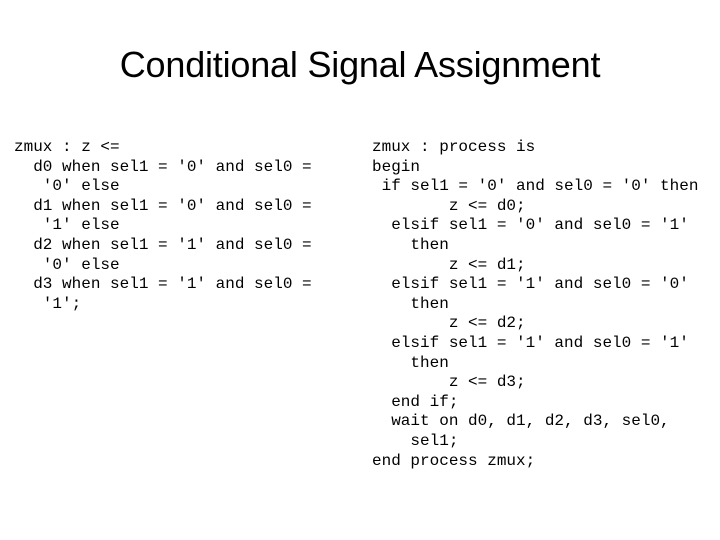  What do you see at coordinates (530, 225) in the screenshot?
I see `equivalent-process-code-line: elsif sel1 = '0' and sel0 = '1'` at bounding box center [530, 225].